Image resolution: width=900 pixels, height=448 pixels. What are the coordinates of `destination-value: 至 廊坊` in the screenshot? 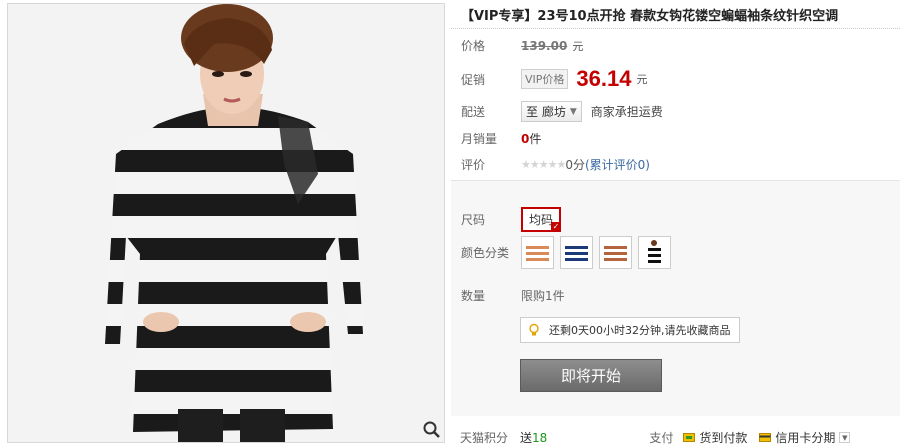 It's located at (546, 112).